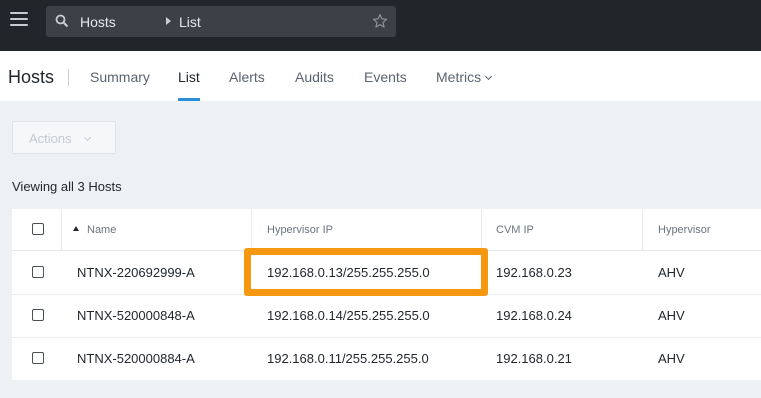 This screenshot has width=761, height=398. I want to click on top-bar: Hosts List, so click(380, 25).